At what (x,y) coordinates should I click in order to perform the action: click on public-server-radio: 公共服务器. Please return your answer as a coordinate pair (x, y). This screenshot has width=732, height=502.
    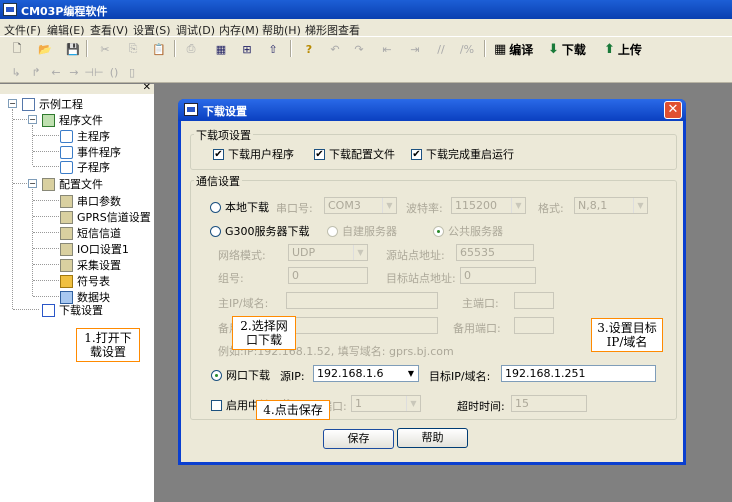
    Looking at the image, I should click on (468, 231).